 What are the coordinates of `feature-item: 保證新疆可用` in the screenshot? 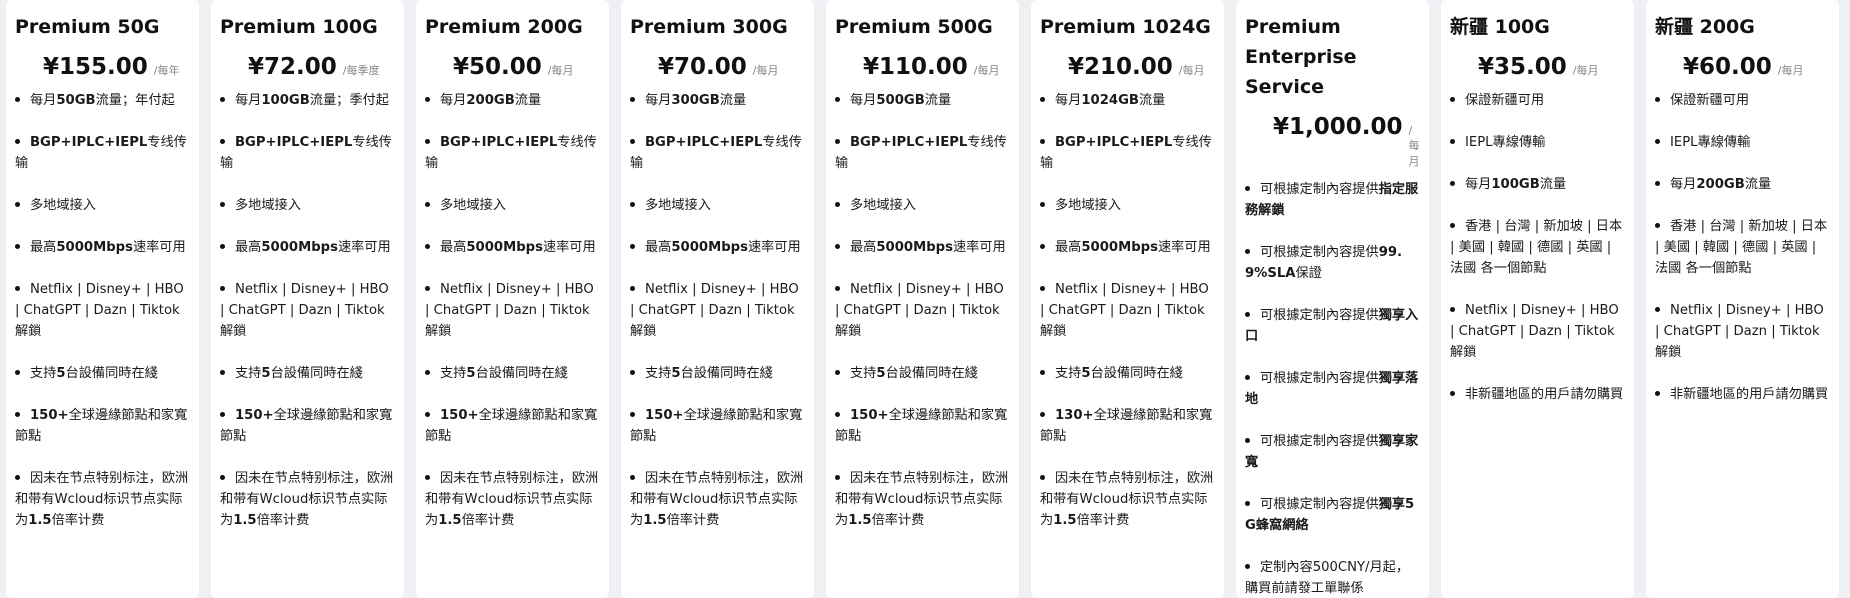 It's located at (1537, 100).